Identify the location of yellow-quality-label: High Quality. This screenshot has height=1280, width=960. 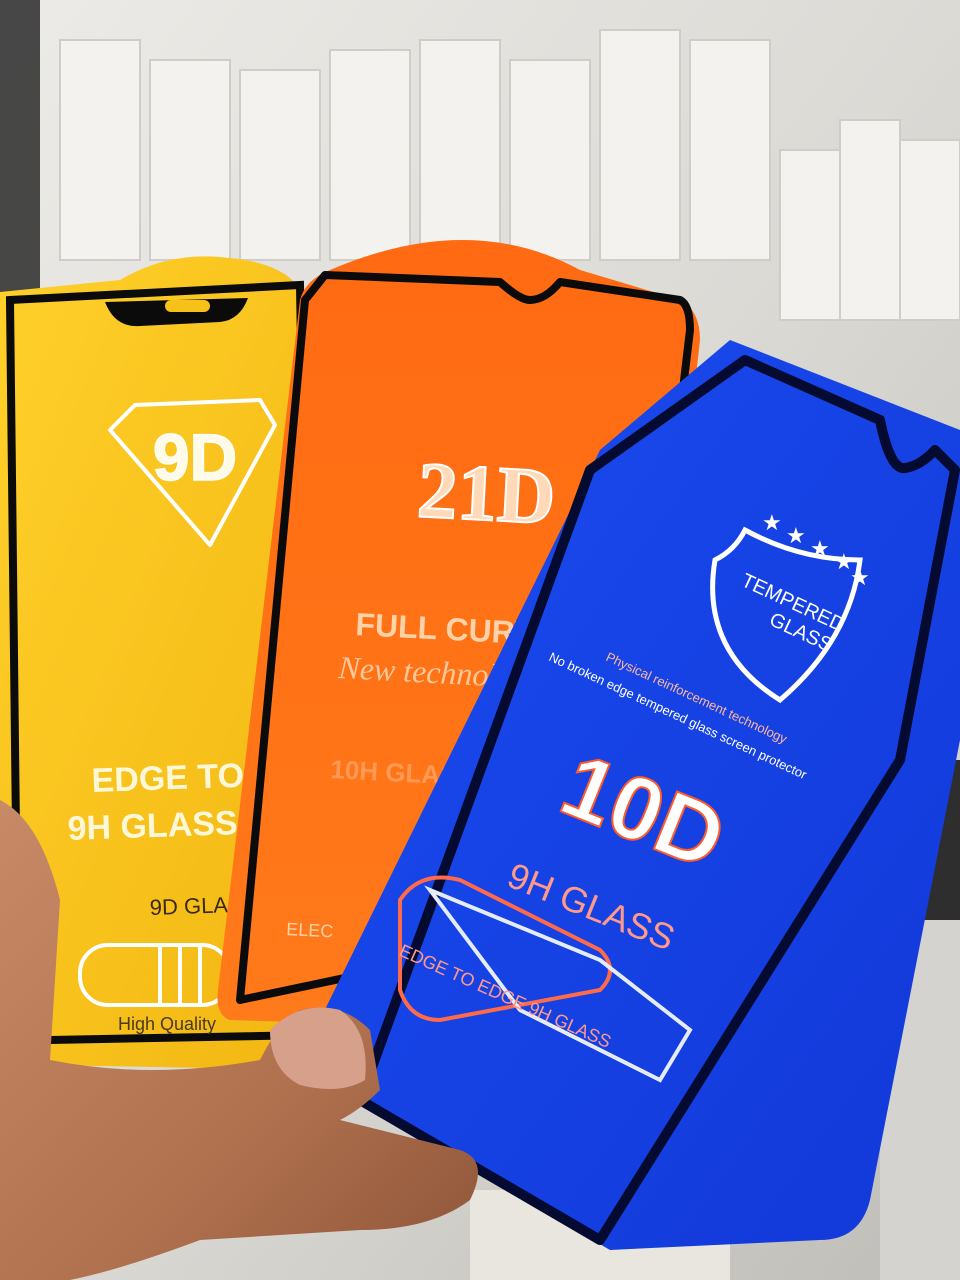
(167, 1024).